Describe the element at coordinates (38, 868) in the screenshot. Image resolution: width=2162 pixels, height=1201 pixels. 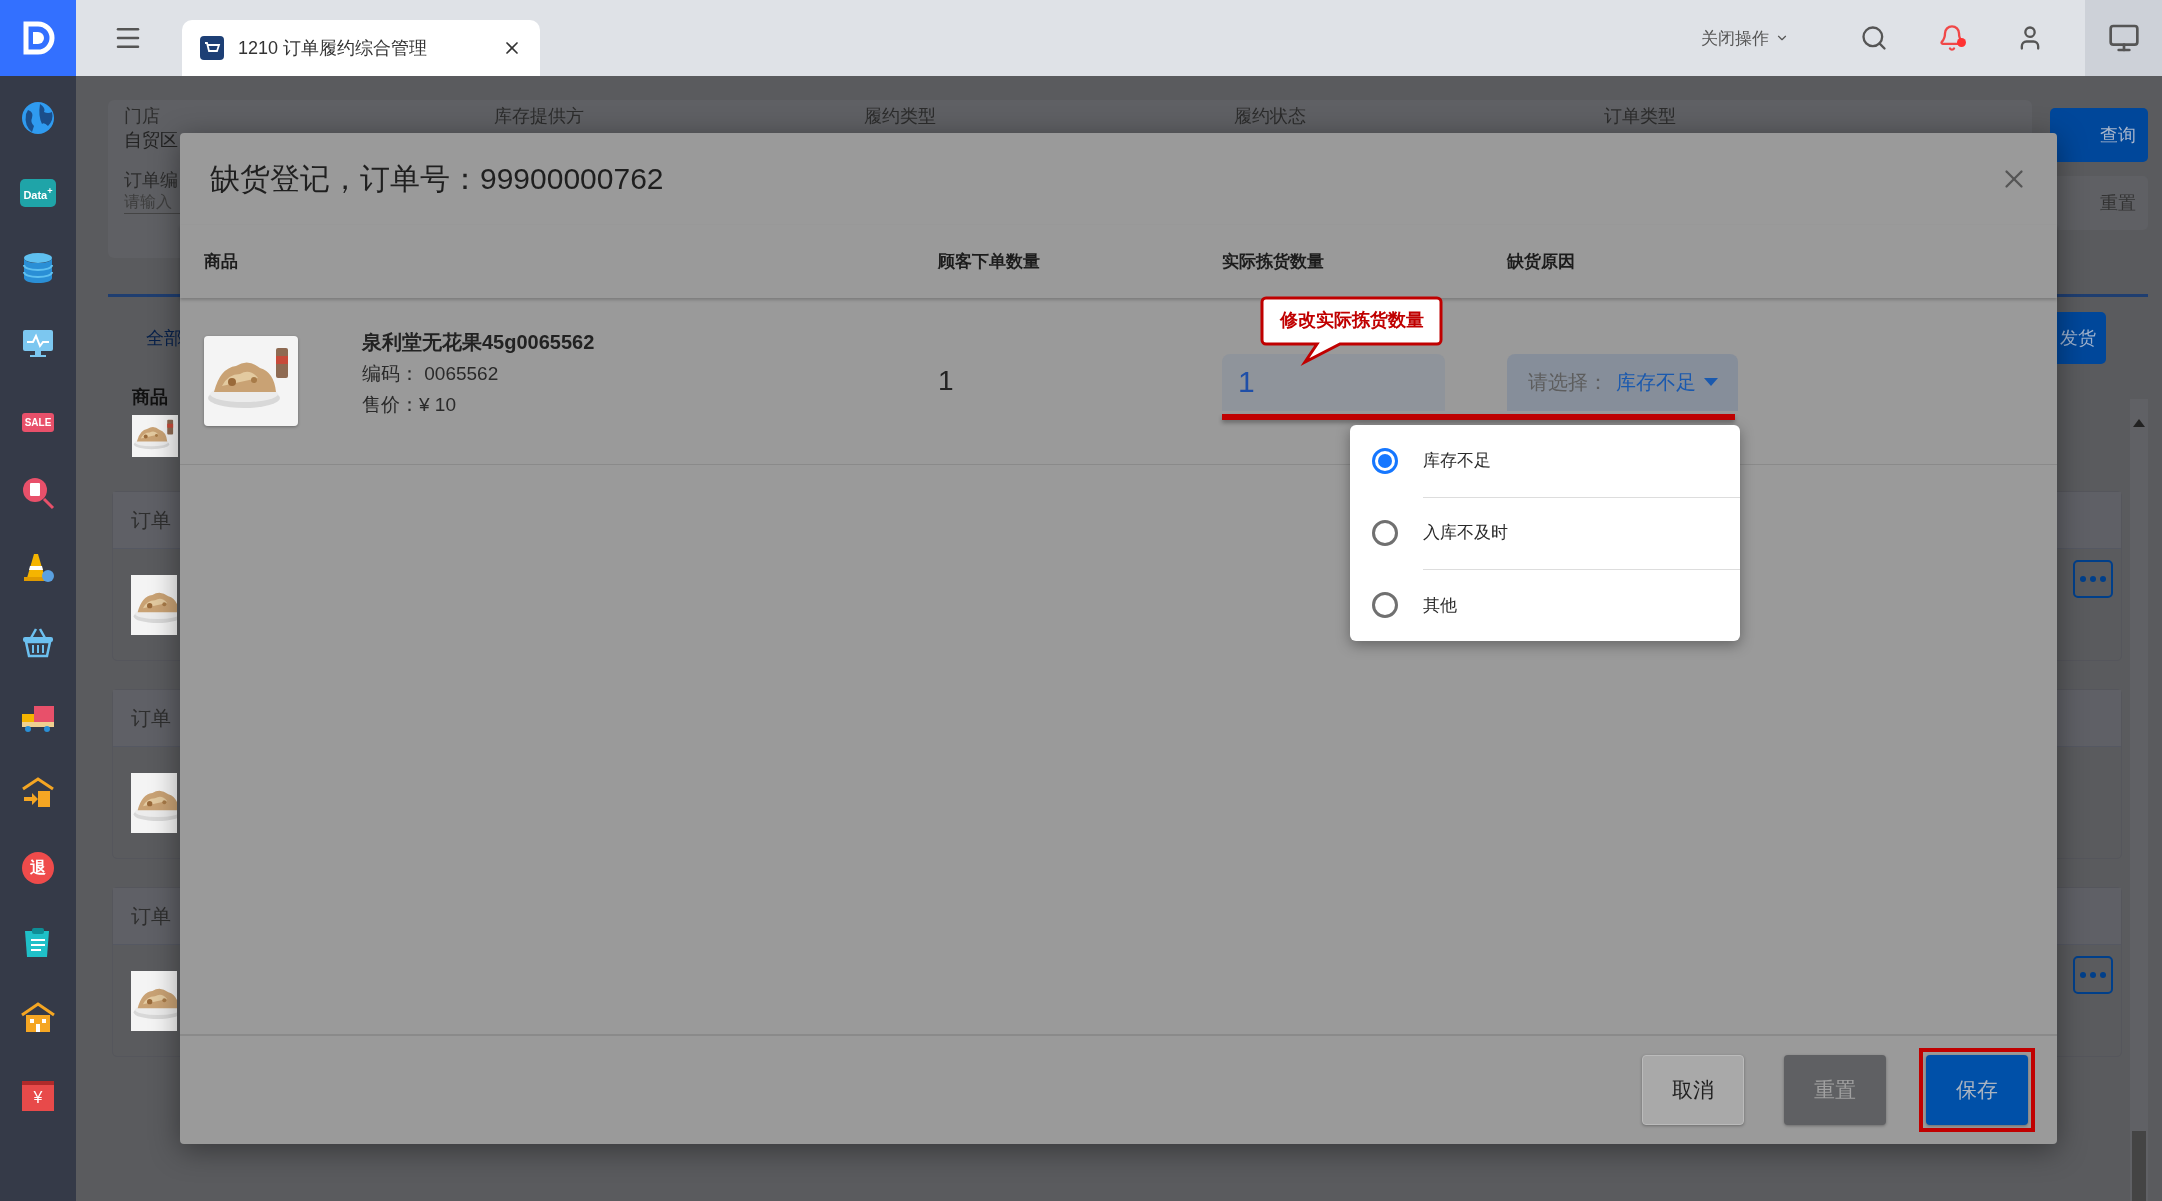
I see `return-icon: 退` at that location.